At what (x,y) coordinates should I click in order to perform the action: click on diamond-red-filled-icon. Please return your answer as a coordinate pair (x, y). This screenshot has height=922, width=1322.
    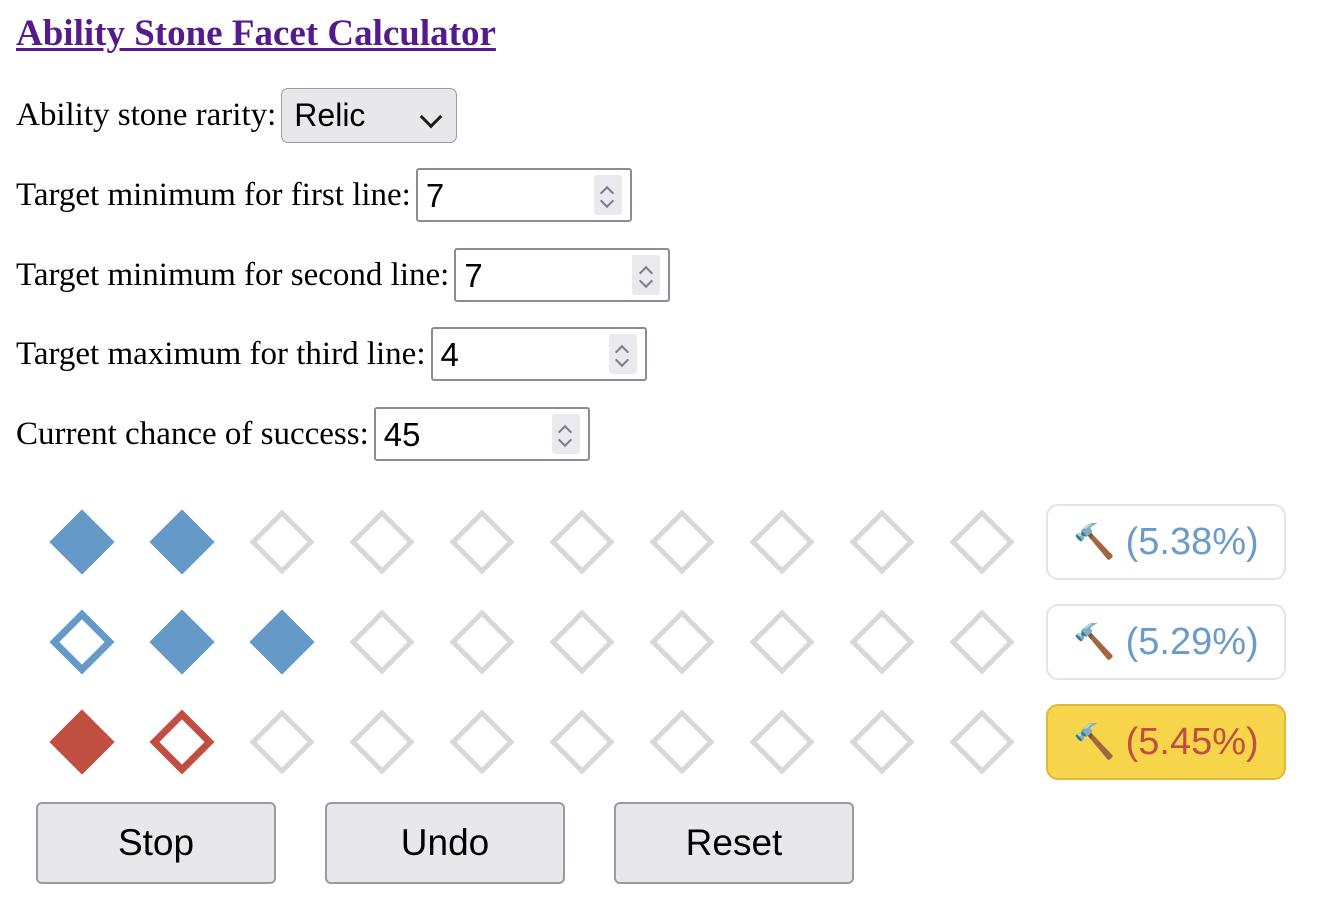
    Looking at the image, I should click on (82, 742).